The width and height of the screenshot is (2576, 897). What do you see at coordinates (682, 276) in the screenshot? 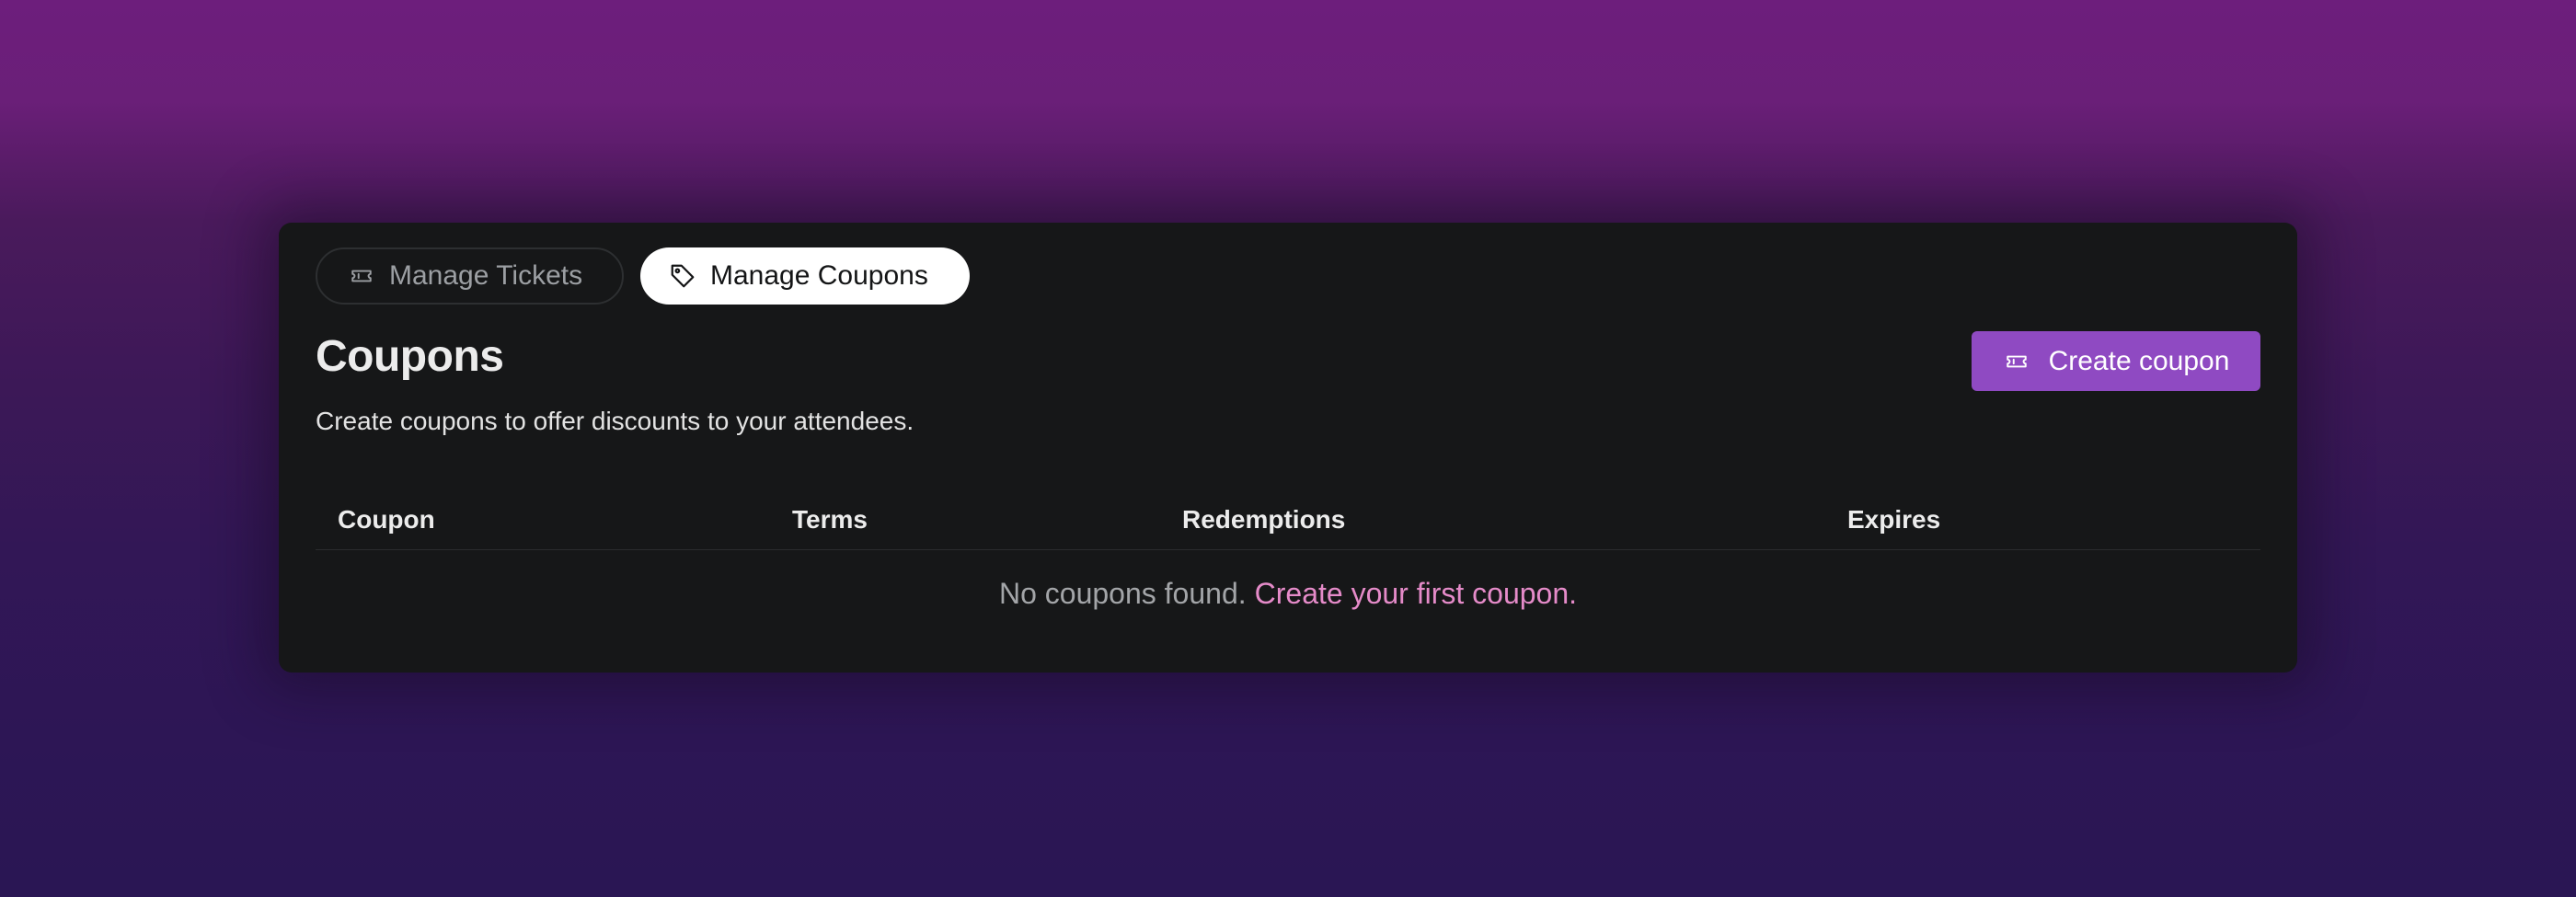
I see `tag-icon` at bounding box center [682, 276].